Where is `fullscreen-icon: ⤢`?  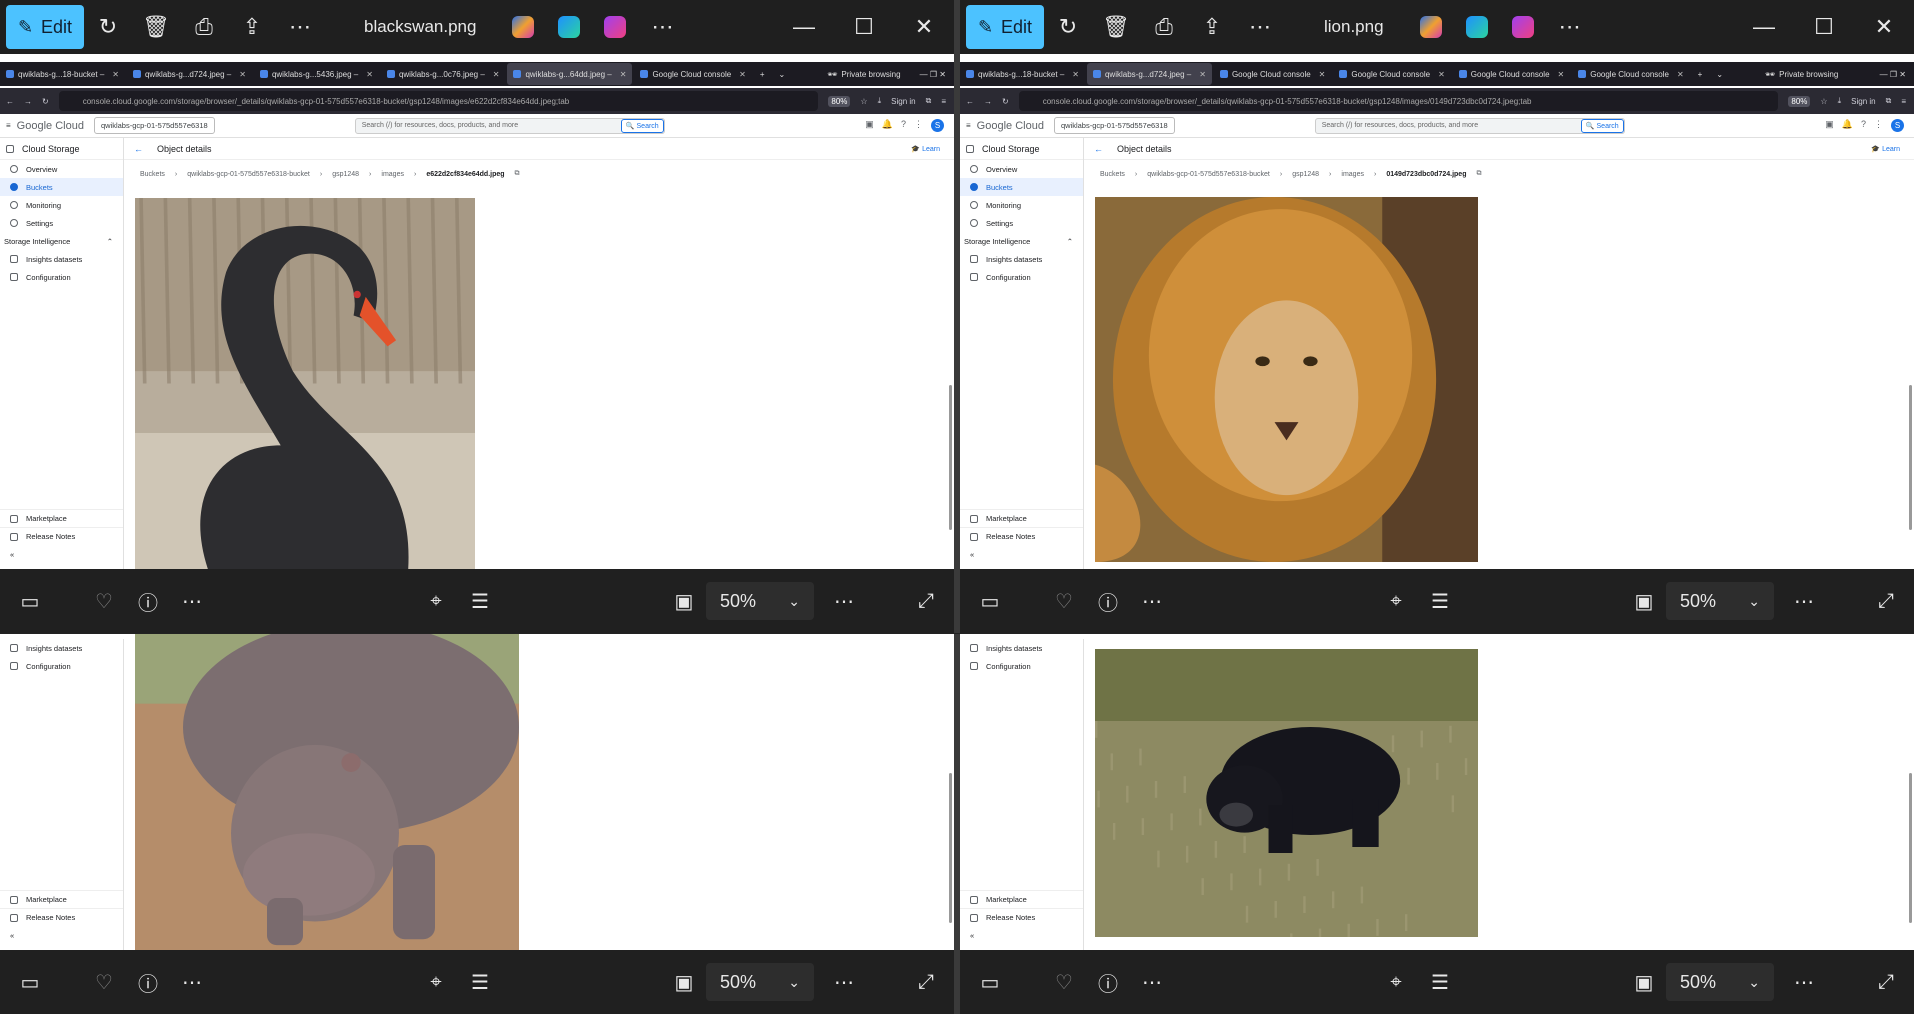 fullscreen-icon: ⤢ is located at coordinates (926, 982).